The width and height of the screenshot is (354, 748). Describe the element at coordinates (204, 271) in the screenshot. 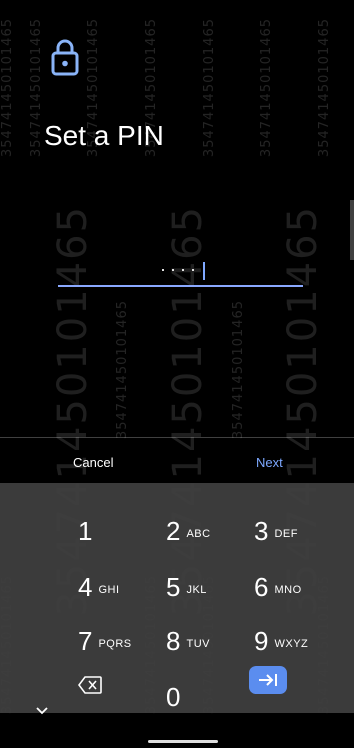

I see `text-cursor` at that location.